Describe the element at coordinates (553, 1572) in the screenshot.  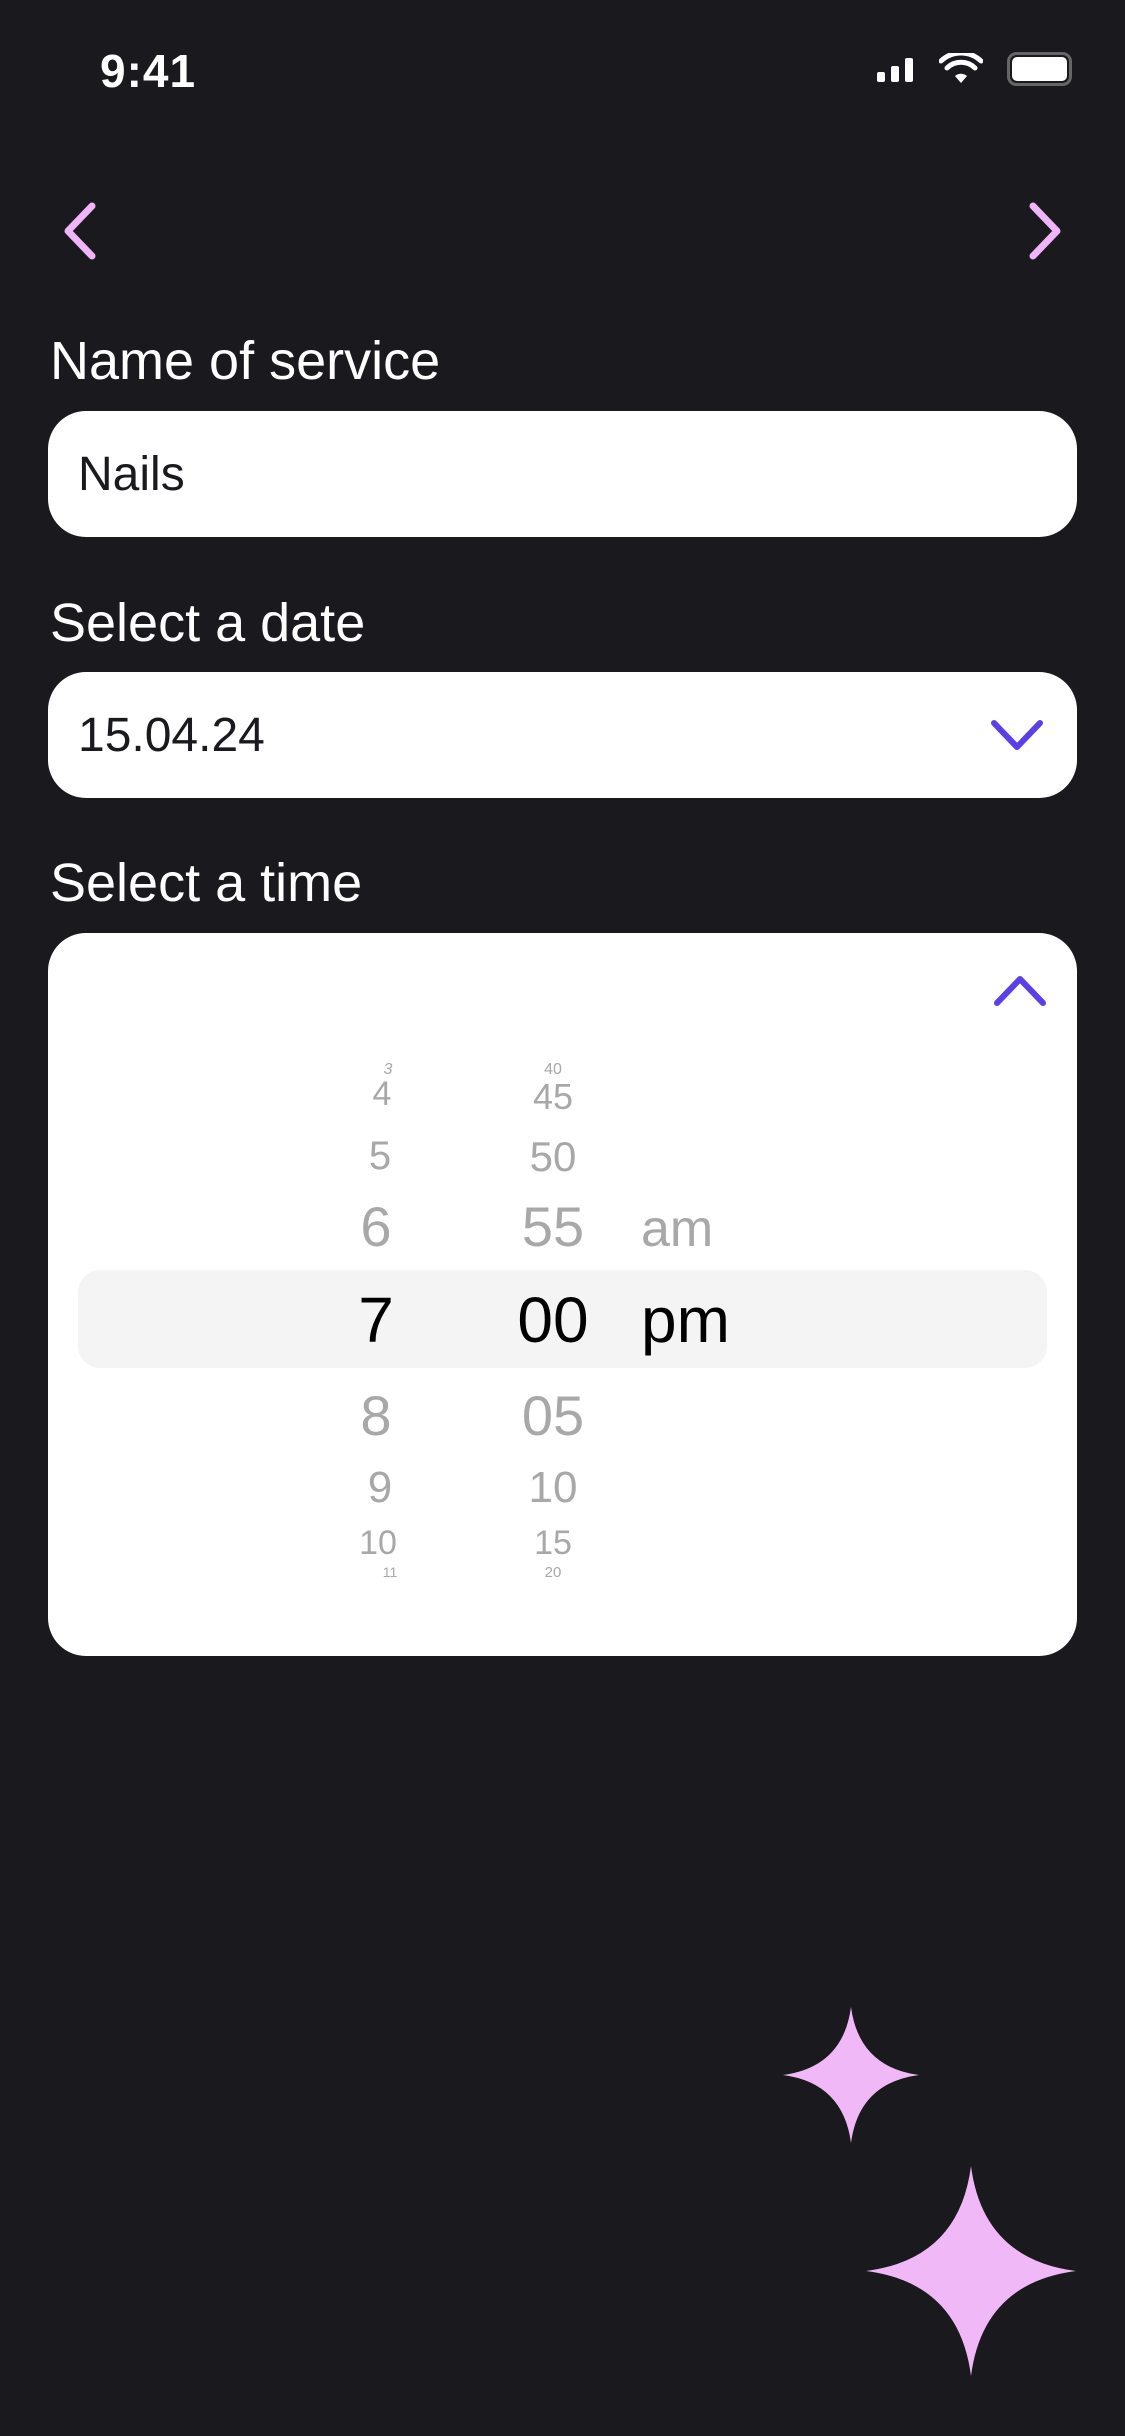
I see `minute-option: 20` at that location.